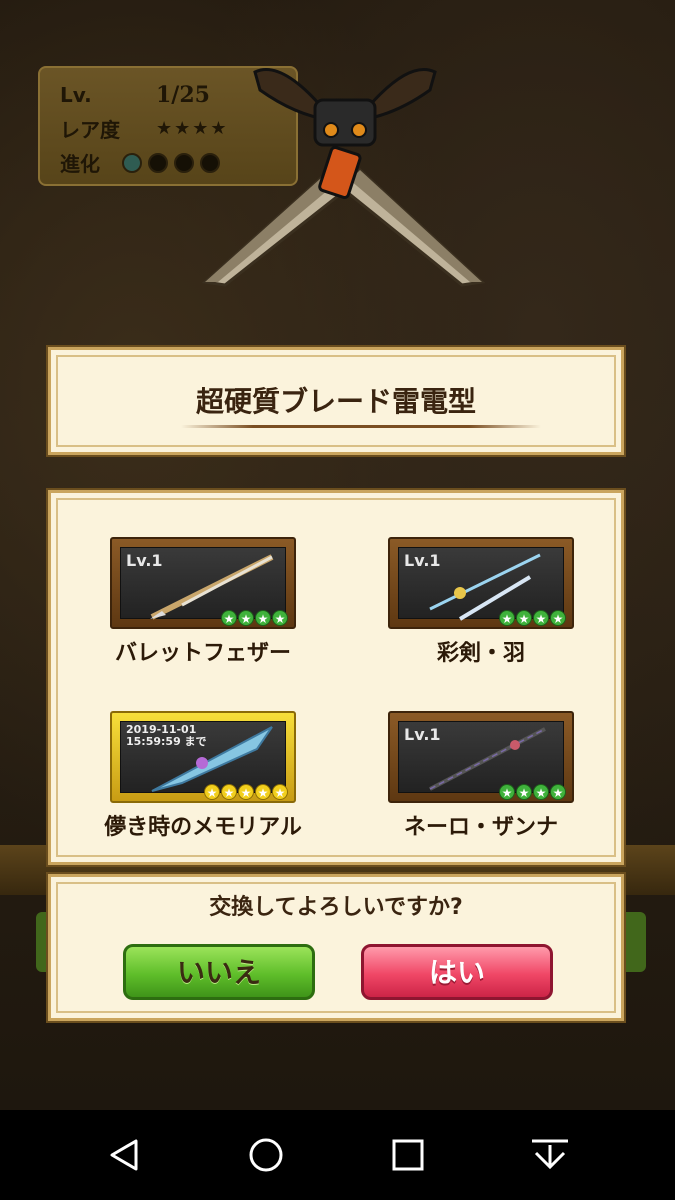 The height and width of the screenshot is (1200, 675). Describe the element at coordinates (203, 827) in the screenshot. I see `item-name: 儚き時のメモリアル` at that location.